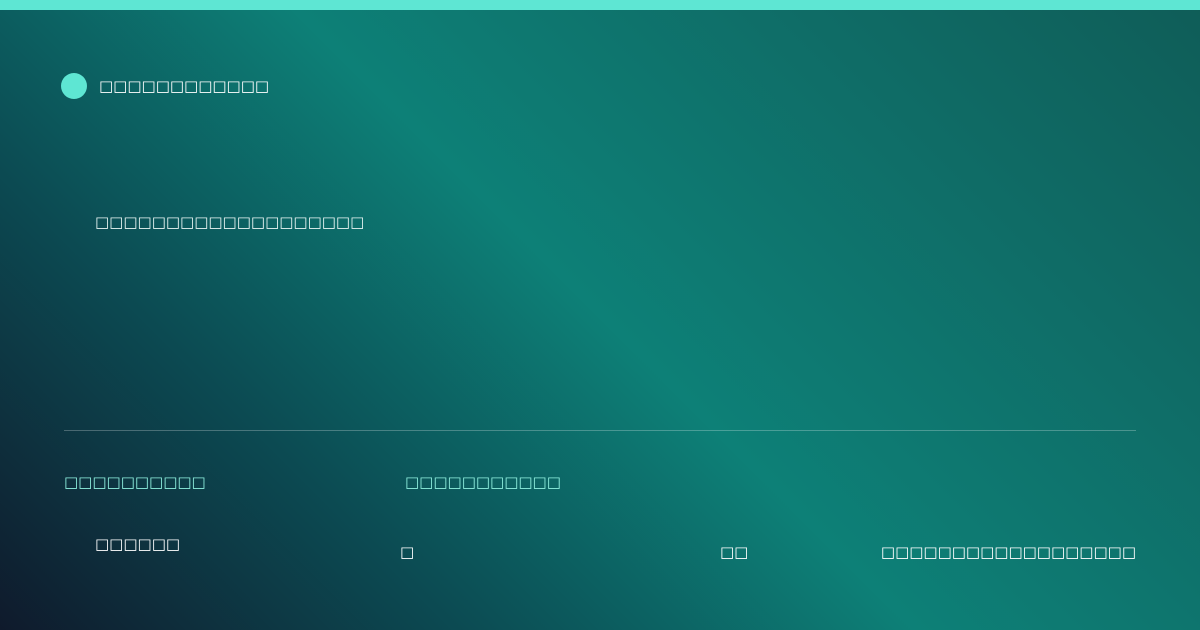  Describe the element at coordinates (600, 430) in the screenshot. I see `divider` at that location.